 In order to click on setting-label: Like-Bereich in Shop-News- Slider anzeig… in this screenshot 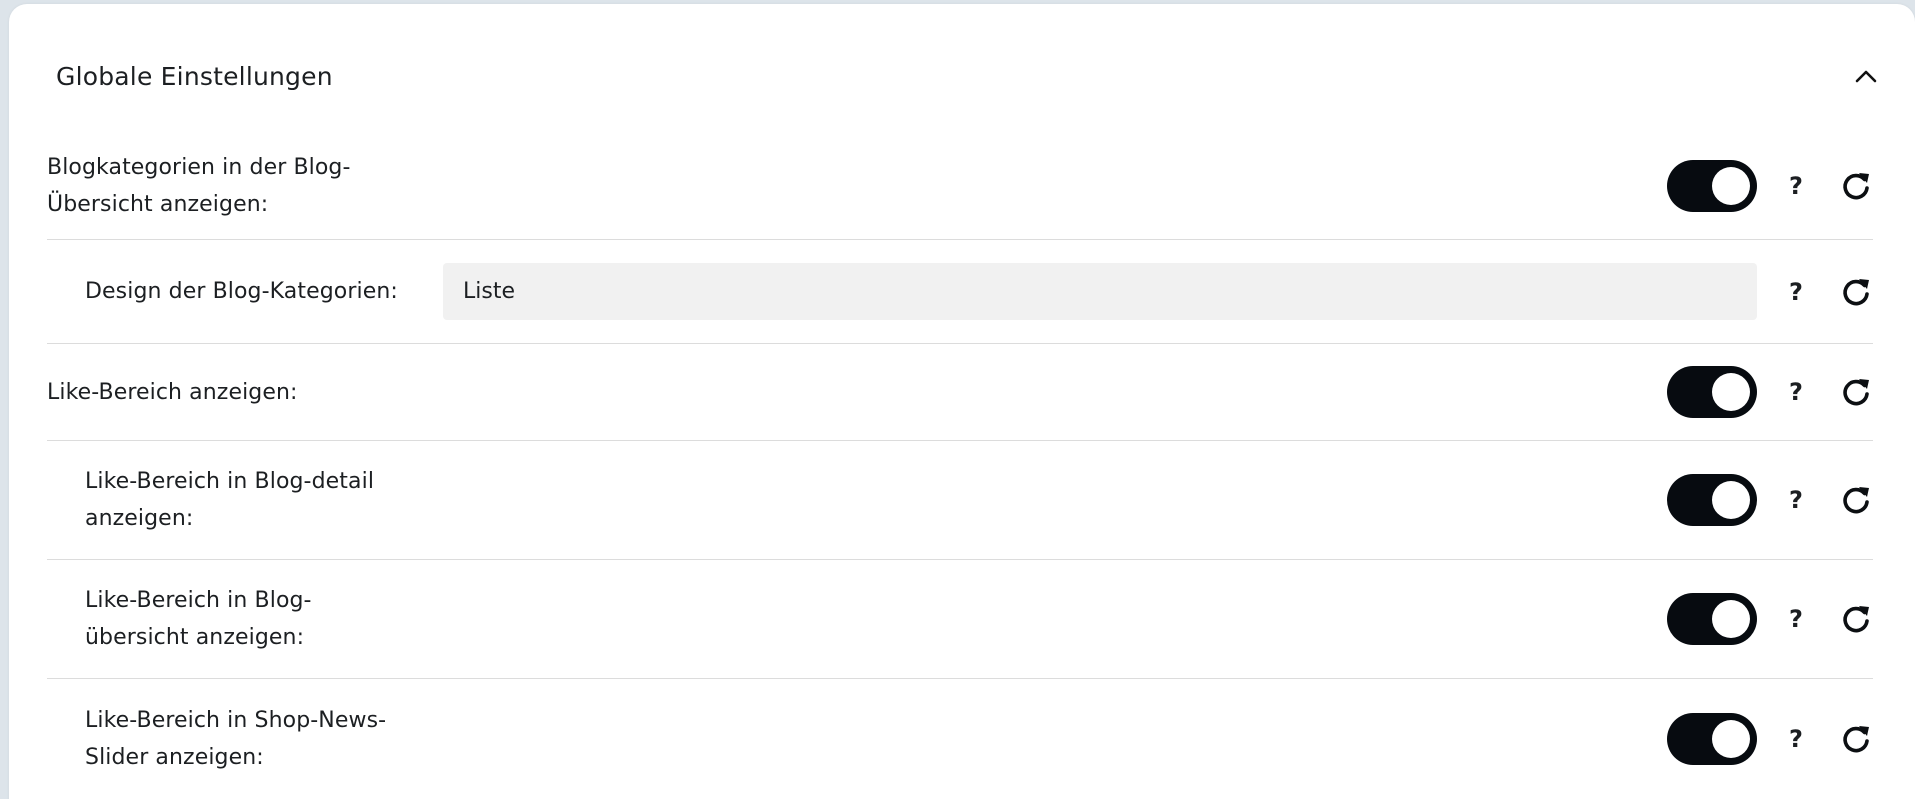, I will do `click(236, 739)`.